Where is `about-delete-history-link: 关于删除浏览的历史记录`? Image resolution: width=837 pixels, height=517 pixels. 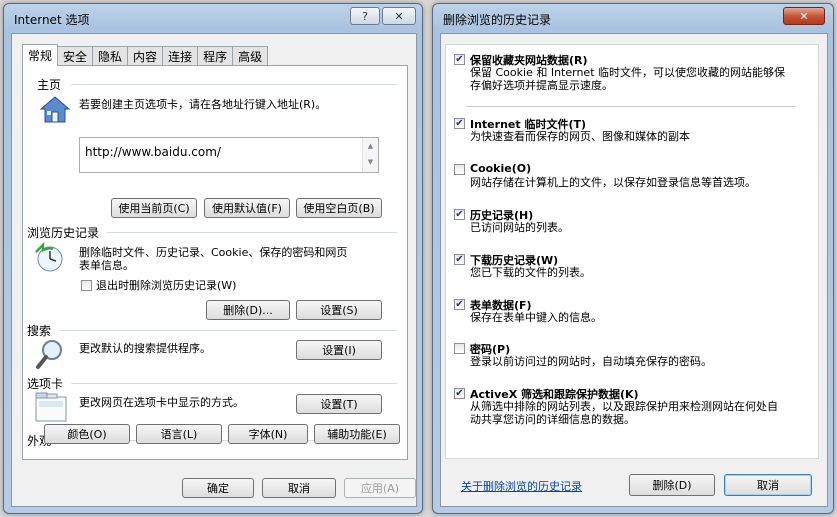 about-delete-history-link: 关于删除浏览的历史记录 is located at coordinates (521, 486).